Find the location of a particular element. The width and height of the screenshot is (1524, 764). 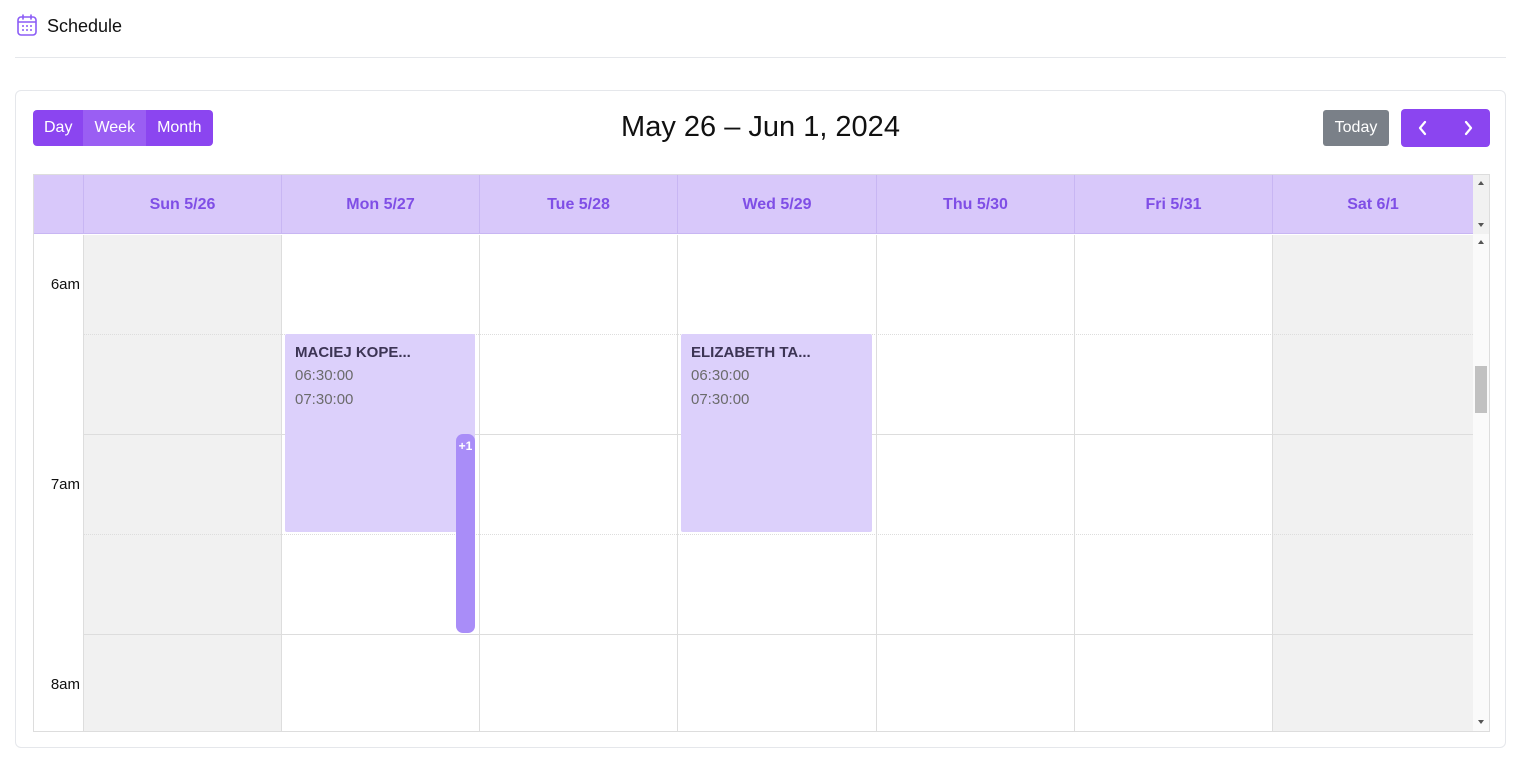

day-header-wed: Wed 5/29 is located at coordinates (777, 204).